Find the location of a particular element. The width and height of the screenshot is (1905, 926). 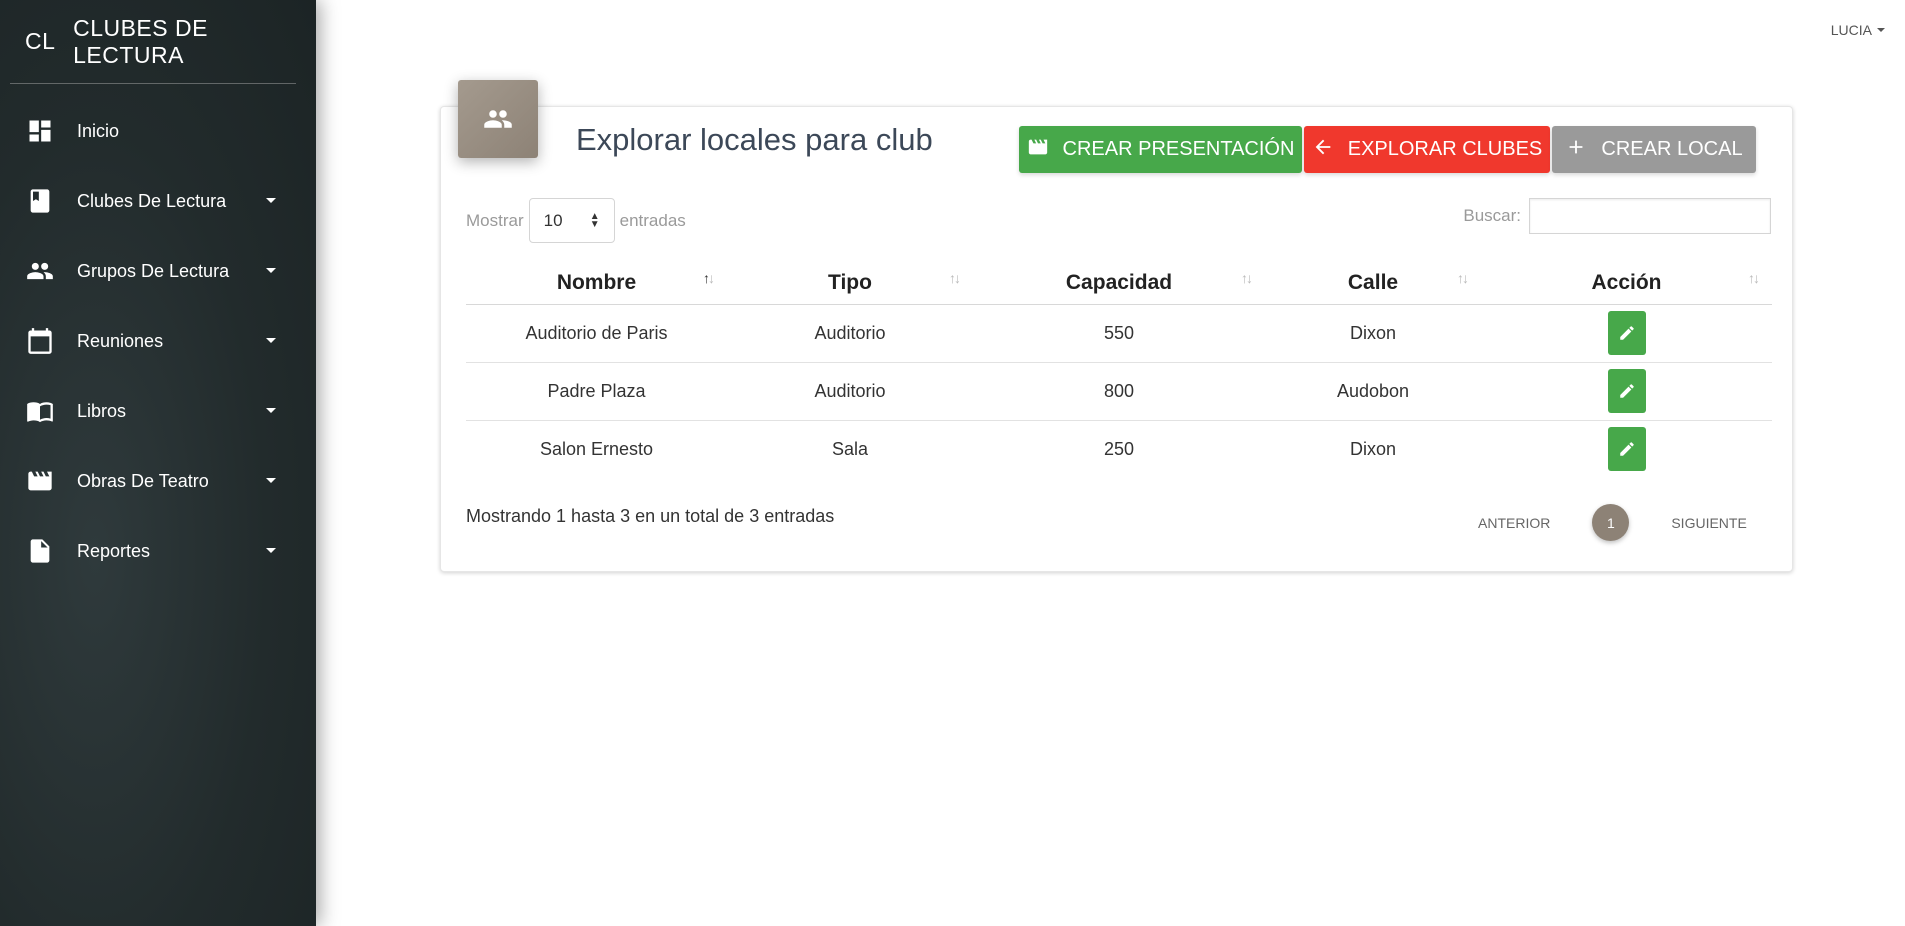

show-label: Mostrar is located at coordinates (495, 220).